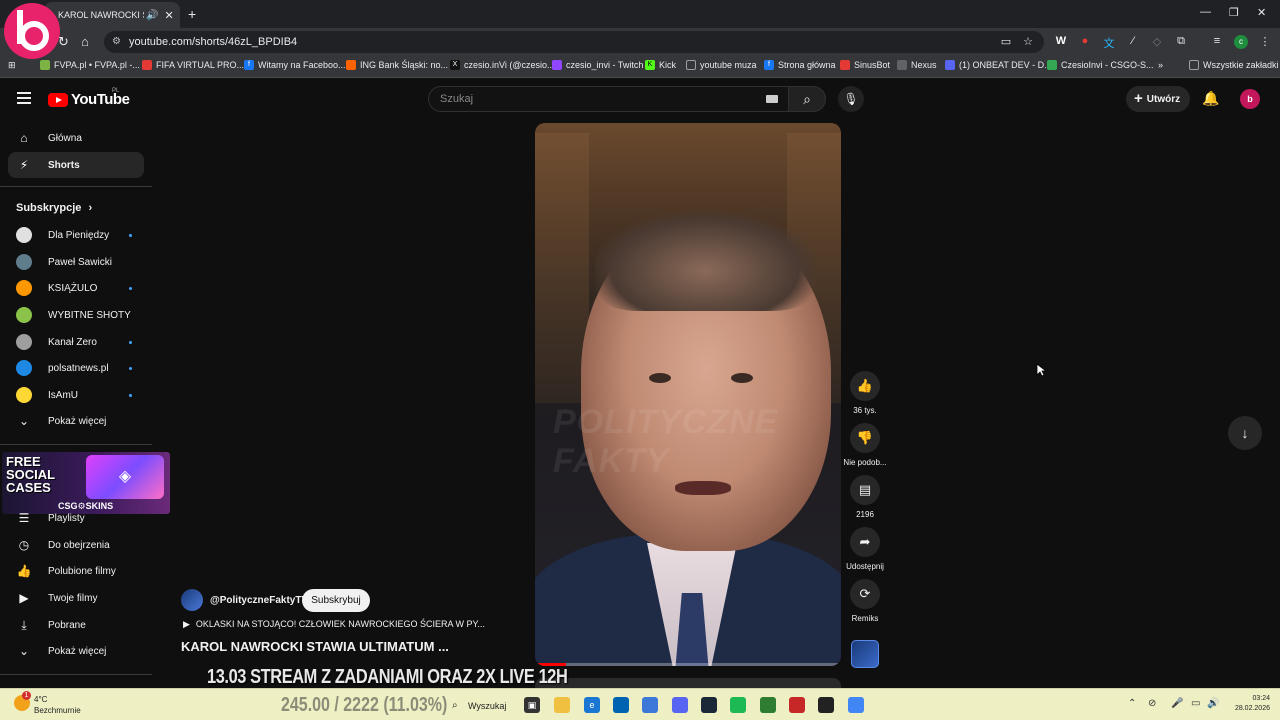  I want to click on address-bar: ⚙ youtube.com/shorts/46zL_BPDIB4, so click(574, 42).